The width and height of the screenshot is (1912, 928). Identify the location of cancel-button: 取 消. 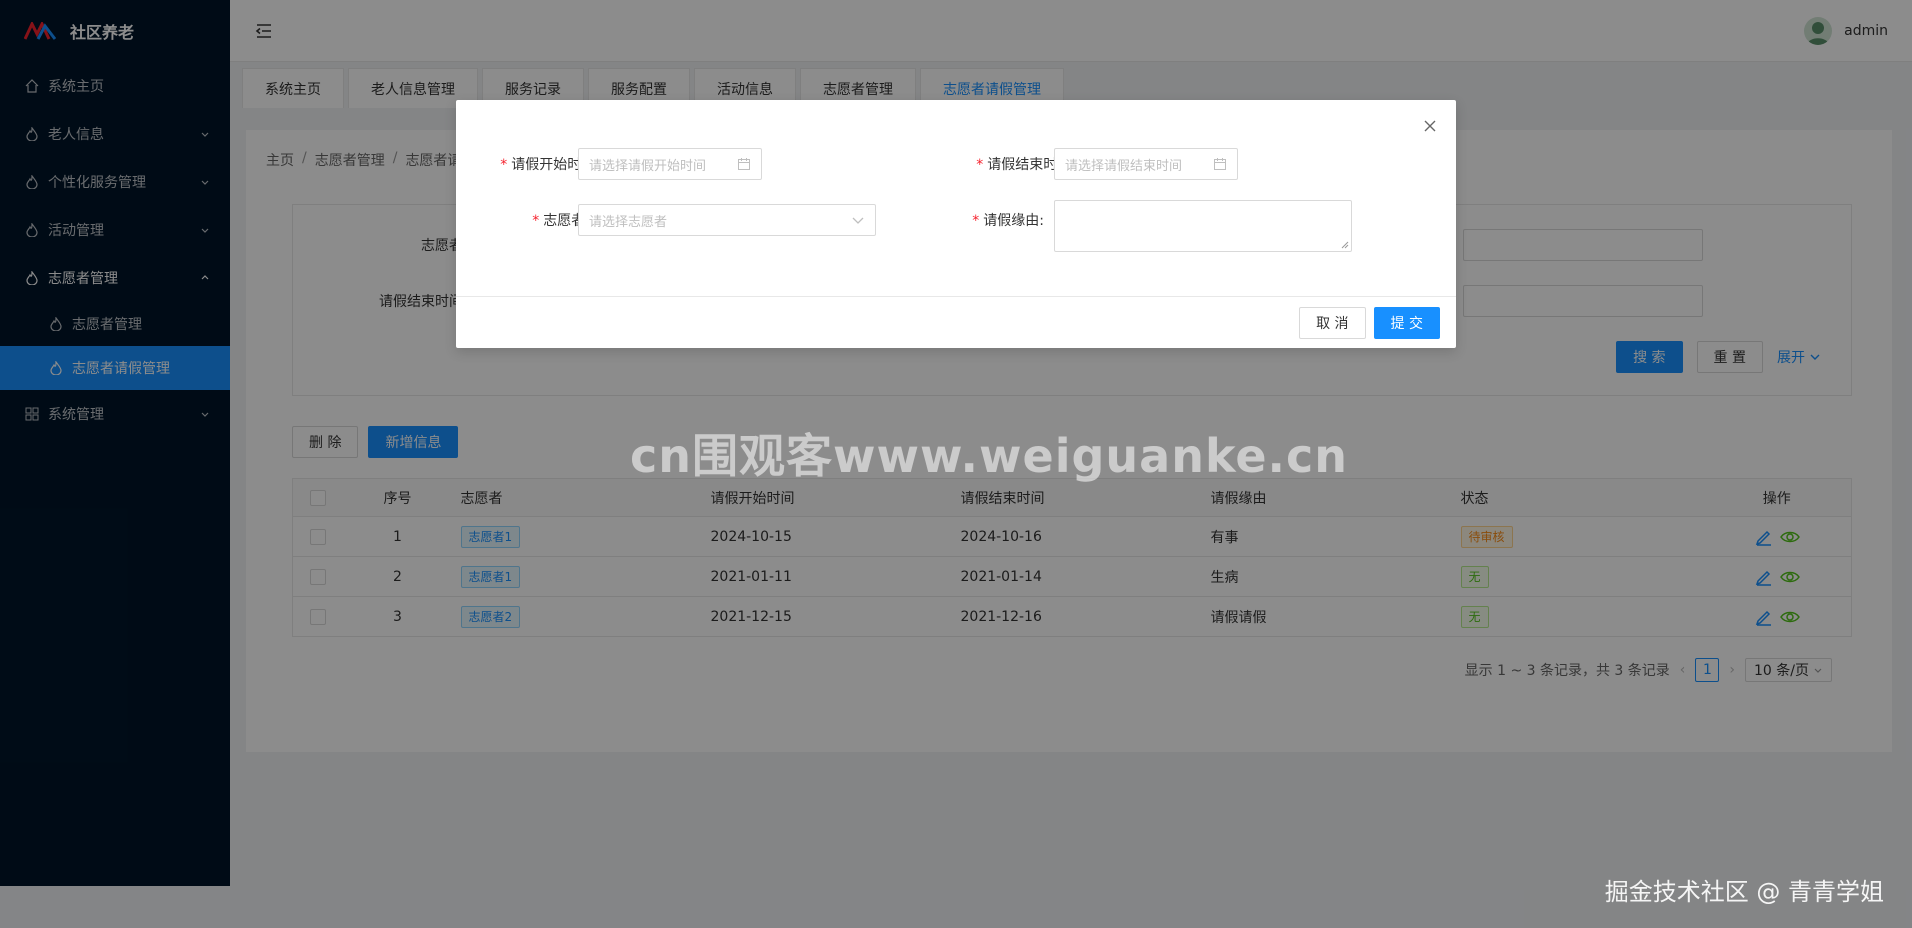
(1332, 322).